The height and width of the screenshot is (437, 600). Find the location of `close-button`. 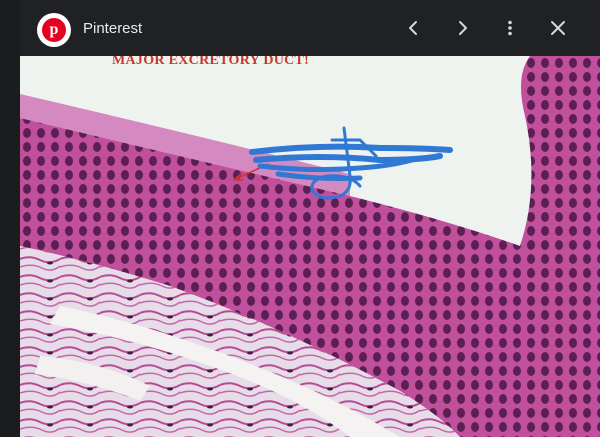

close-button is located at coordinates (558, 28).